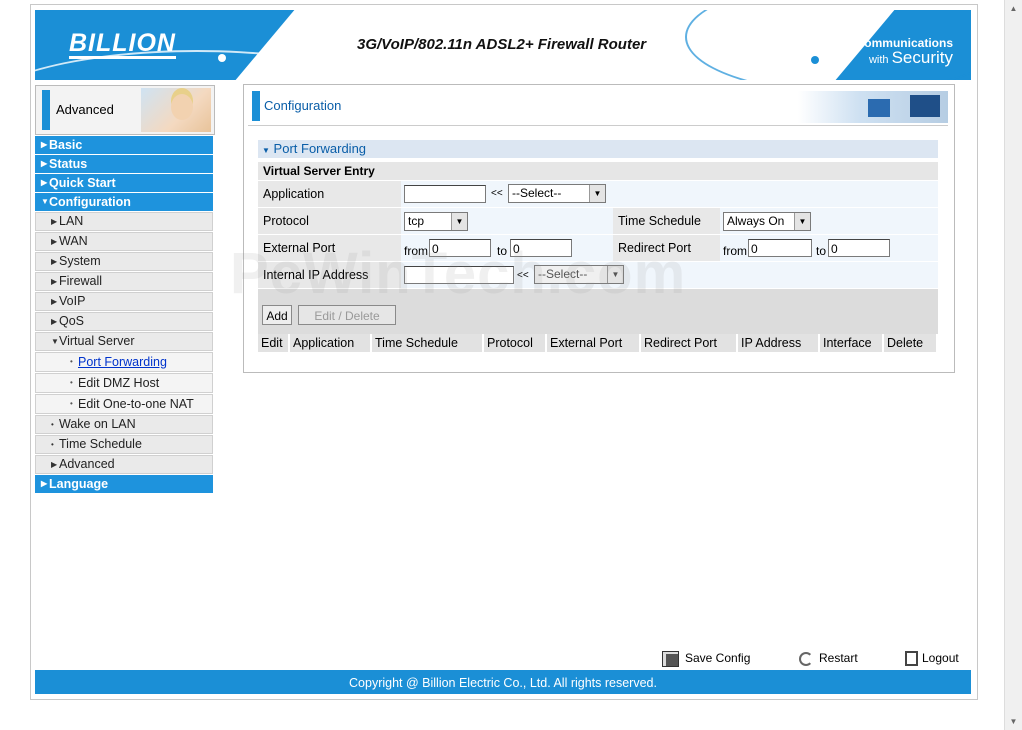 This screenshot has height=730, width=1022. I want to click on protocol-select-value: tcp, so click(416, 221).